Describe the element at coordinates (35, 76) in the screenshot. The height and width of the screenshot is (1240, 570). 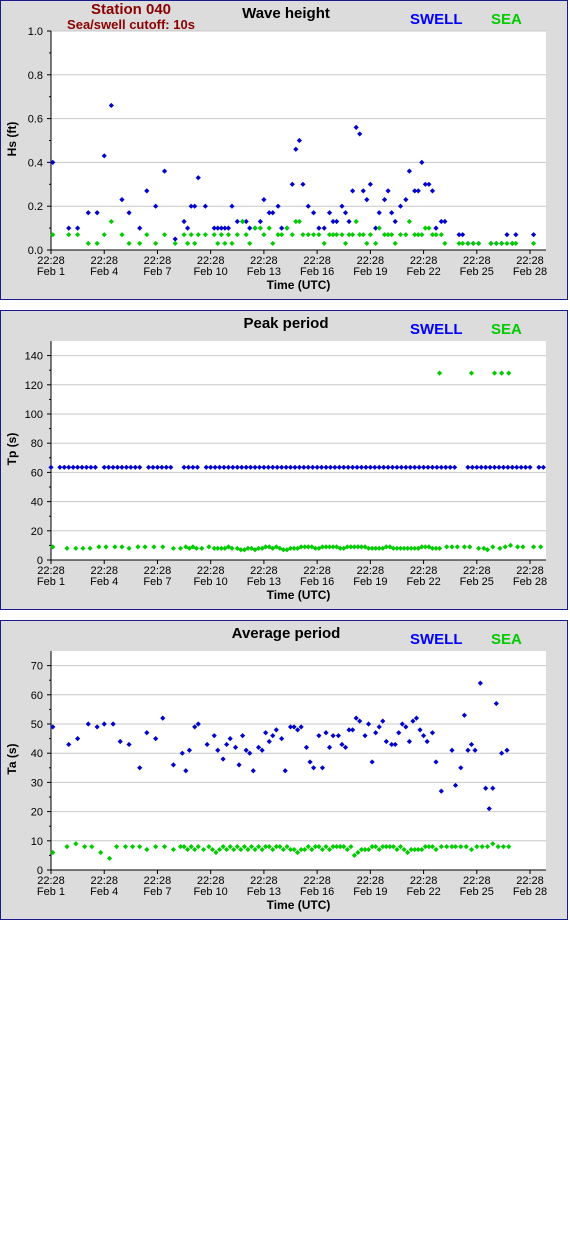
I see `y-tick-label: 0.8` at that location.